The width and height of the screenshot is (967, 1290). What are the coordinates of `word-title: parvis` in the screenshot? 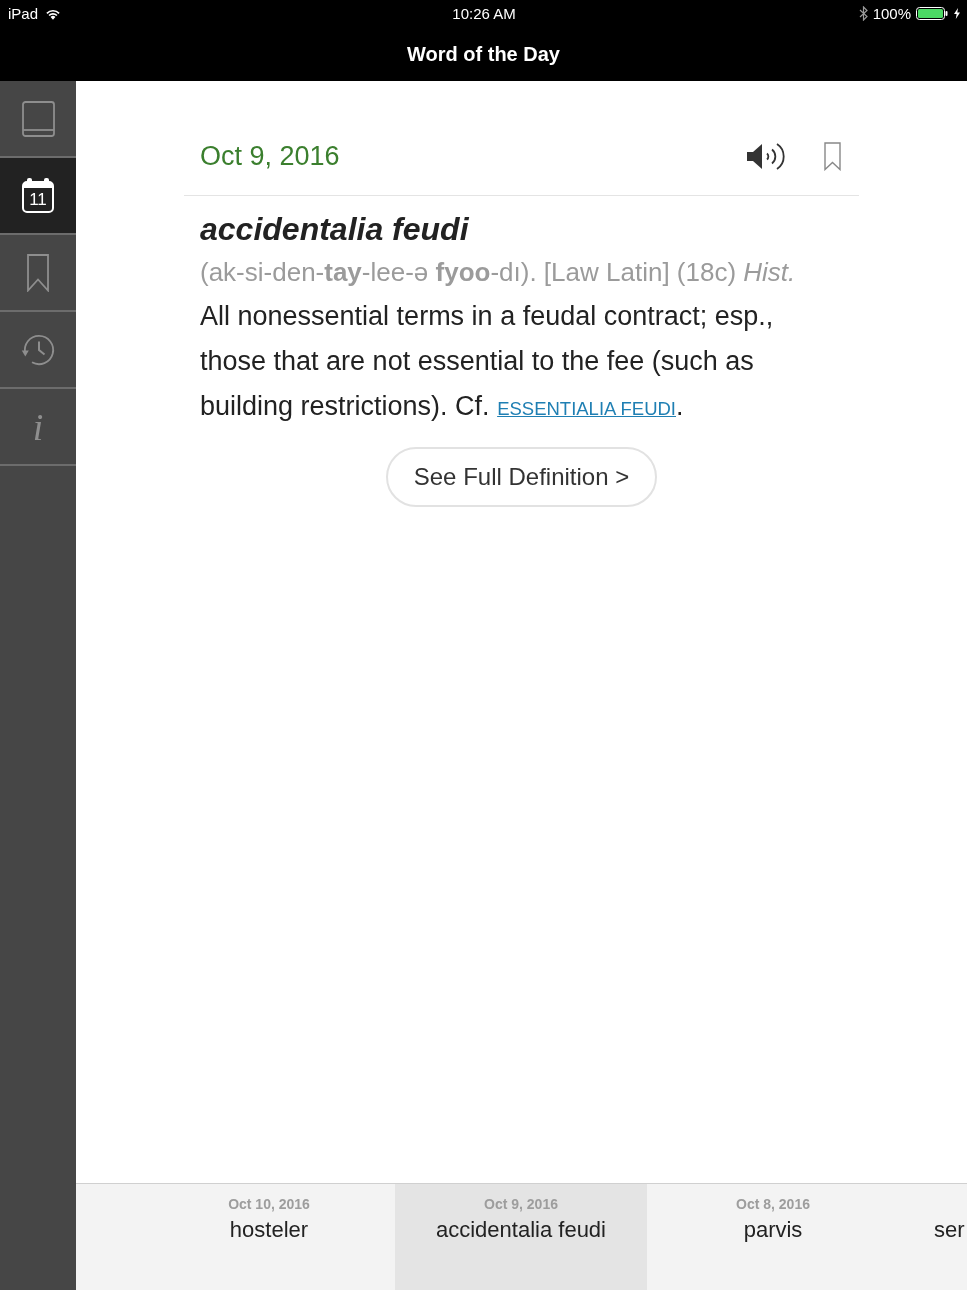 It's located at (773, 1230).